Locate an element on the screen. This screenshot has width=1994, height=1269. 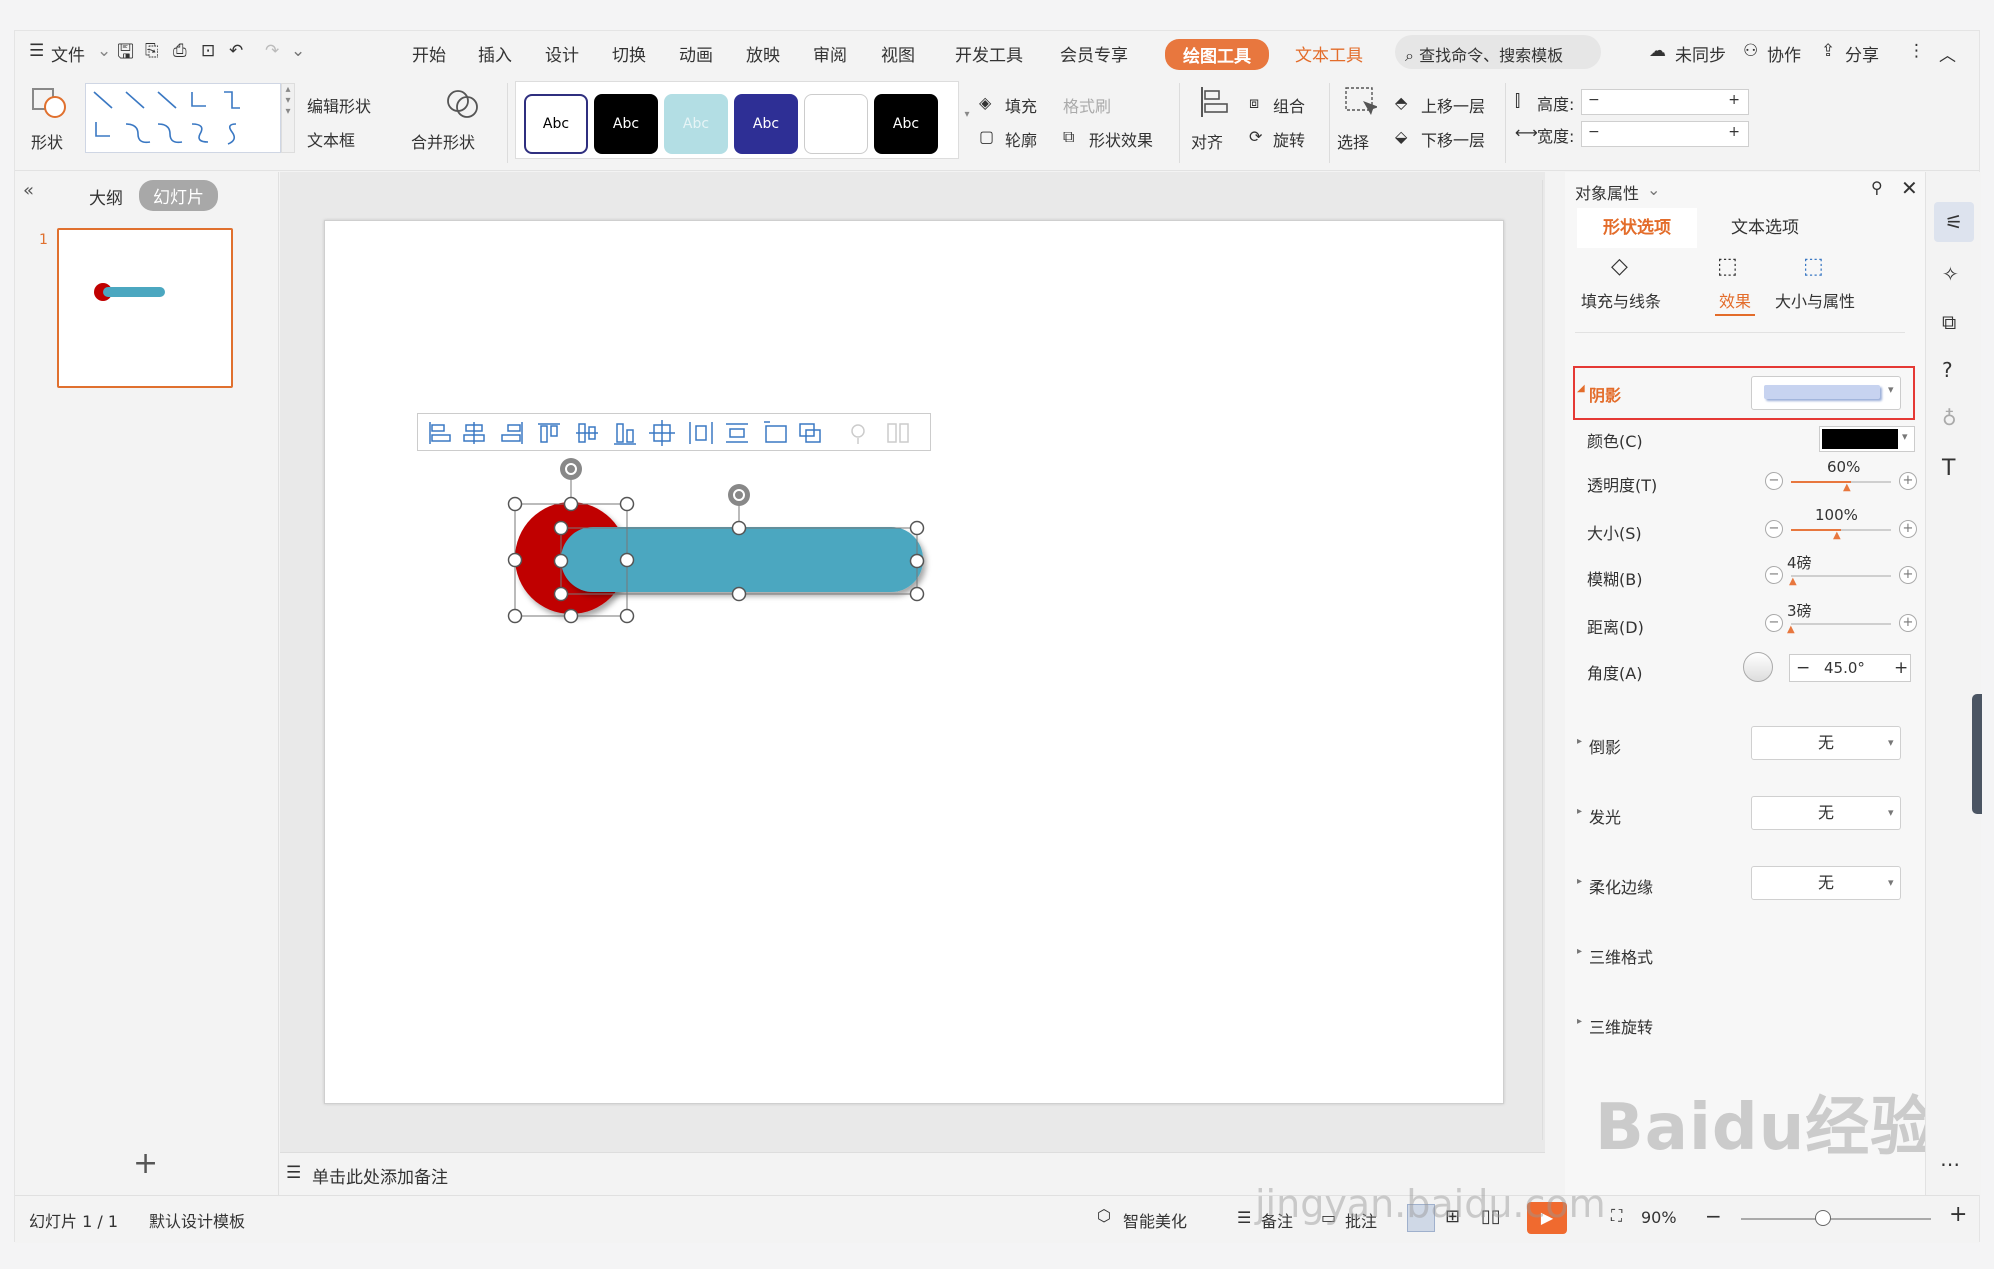
transparency-increment: + is located at coordinates (1908, 481).